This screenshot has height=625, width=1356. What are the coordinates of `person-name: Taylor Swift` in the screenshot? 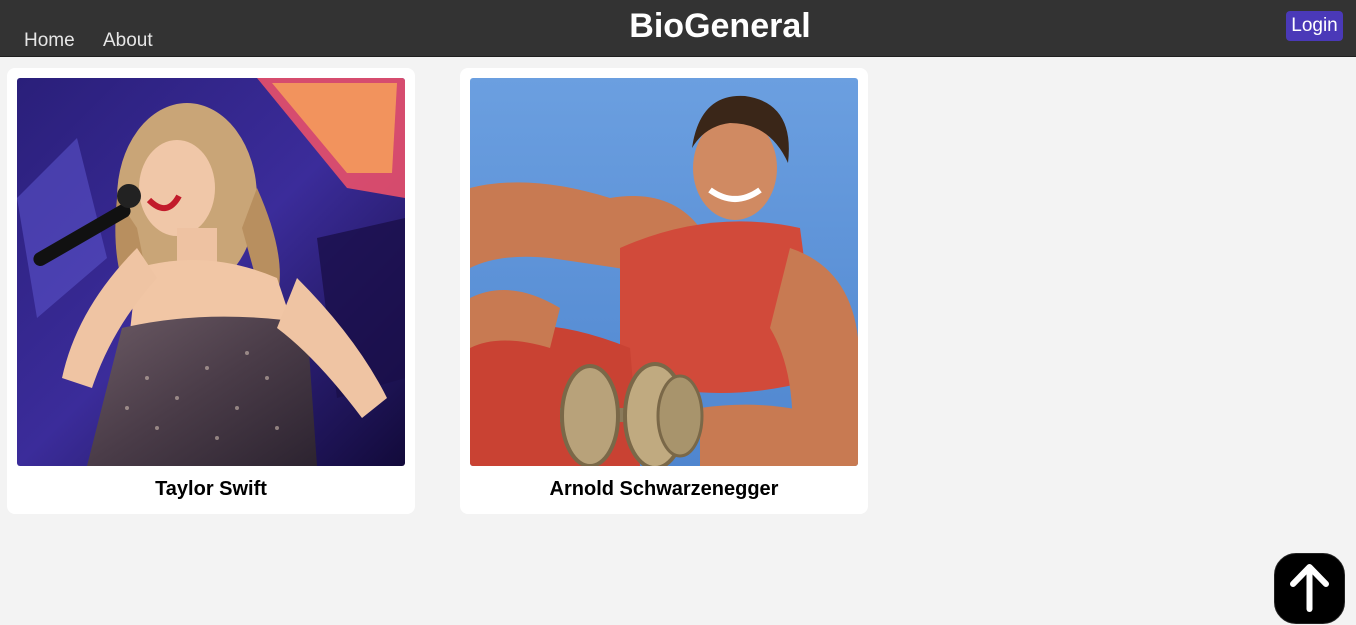 It's located at (211, 489).